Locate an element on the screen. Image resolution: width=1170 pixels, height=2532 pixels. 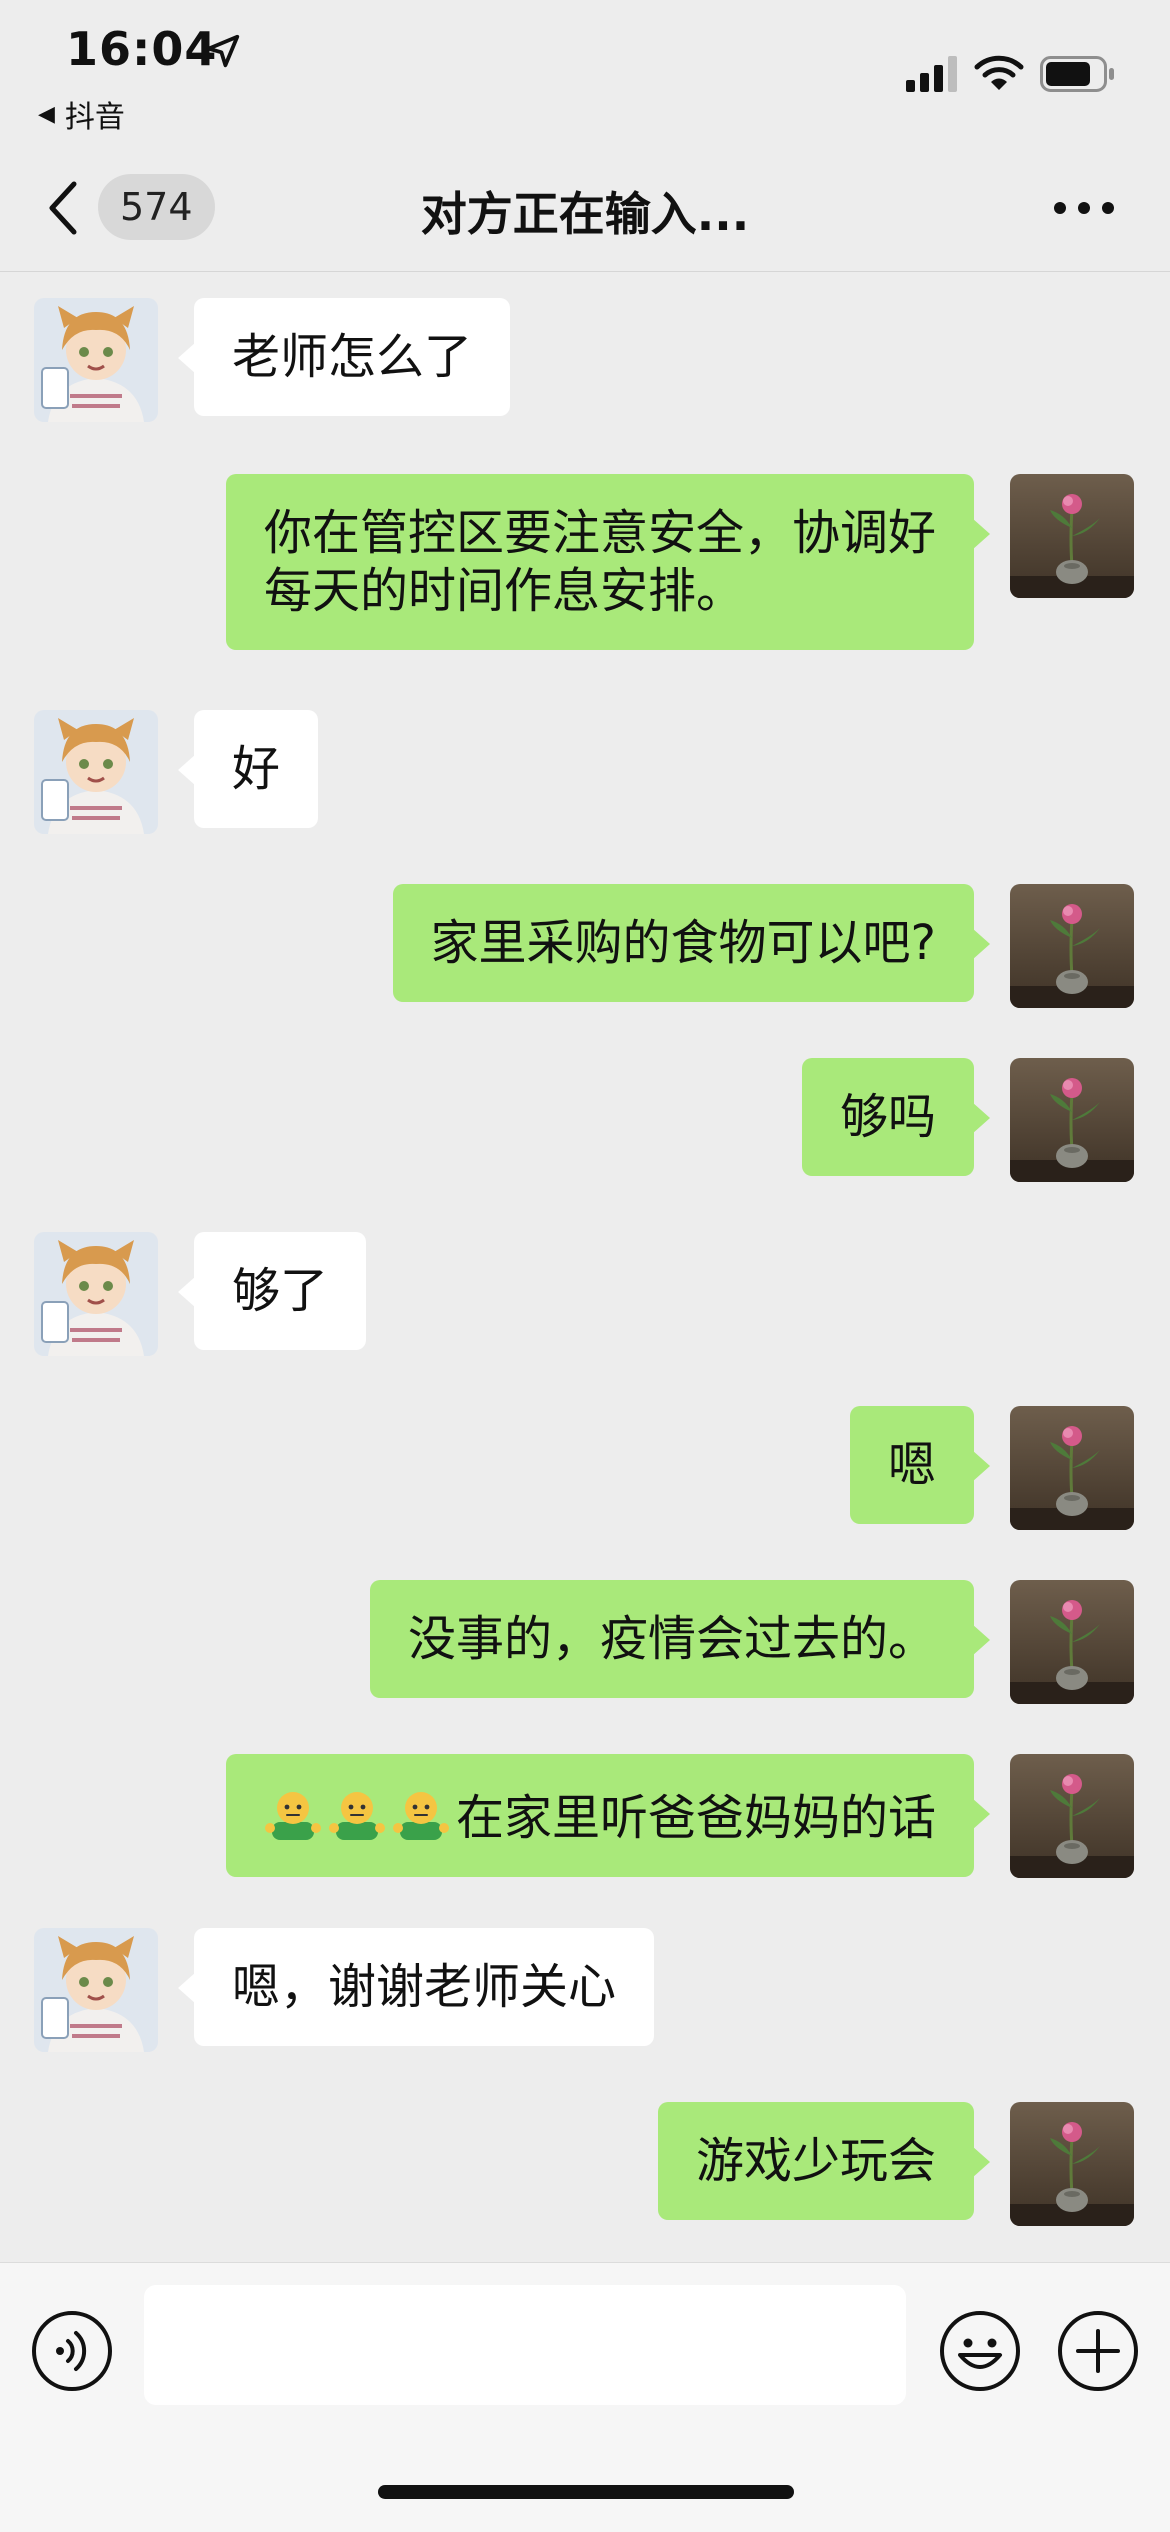
location-arrow-icon is located at coordinates (223, 51).